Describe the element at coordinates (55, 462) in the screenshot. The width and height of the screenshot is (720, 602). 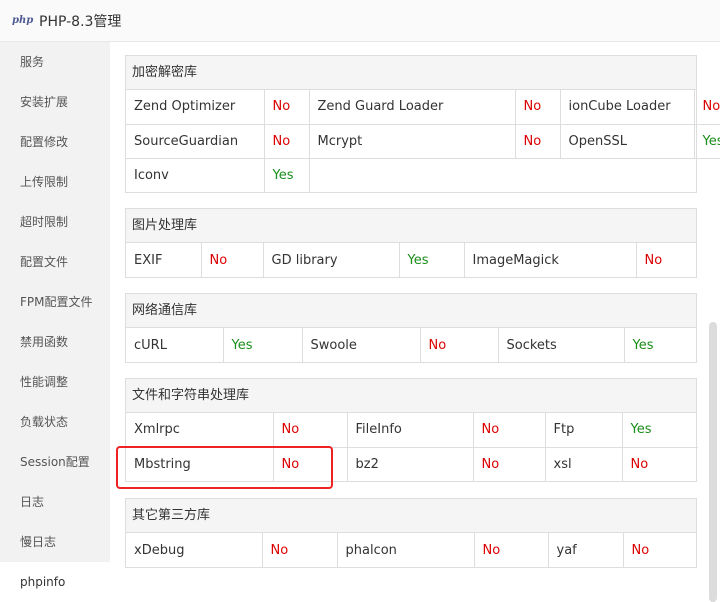
I see `sidebar-item-session-config: Session配置` at that location.